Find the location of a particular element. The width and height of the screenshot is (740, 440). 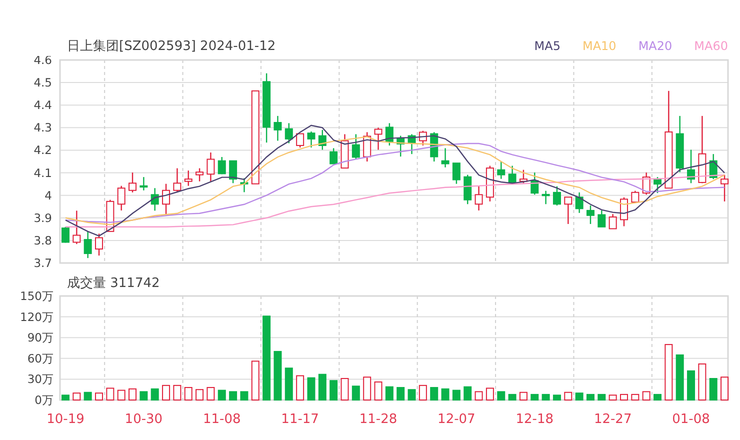

date-label: 10-19 is located at coordinates (65, 419).